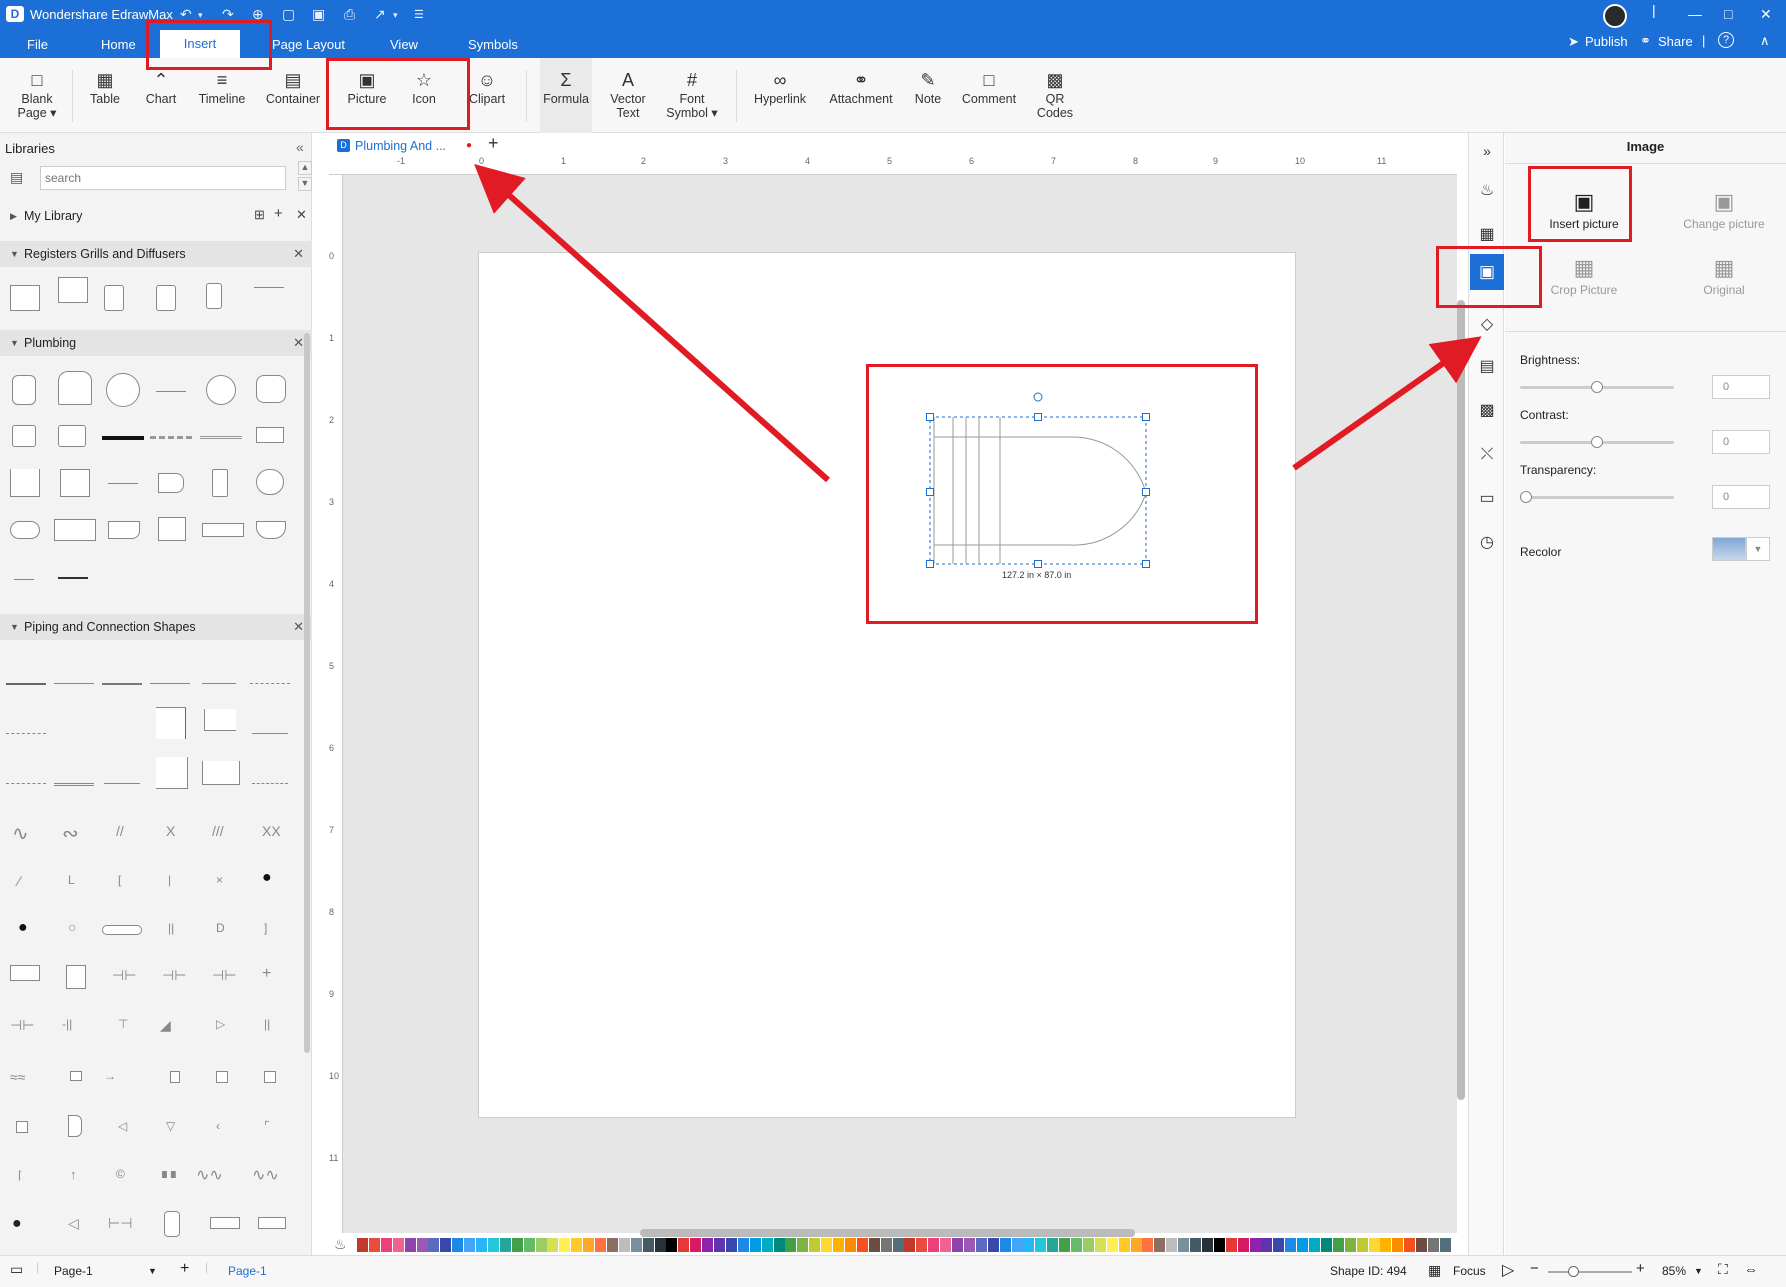 This screenshot has width=1786, height=1287. I want to click on horizontal-scrollbar, so click(887, 1233).